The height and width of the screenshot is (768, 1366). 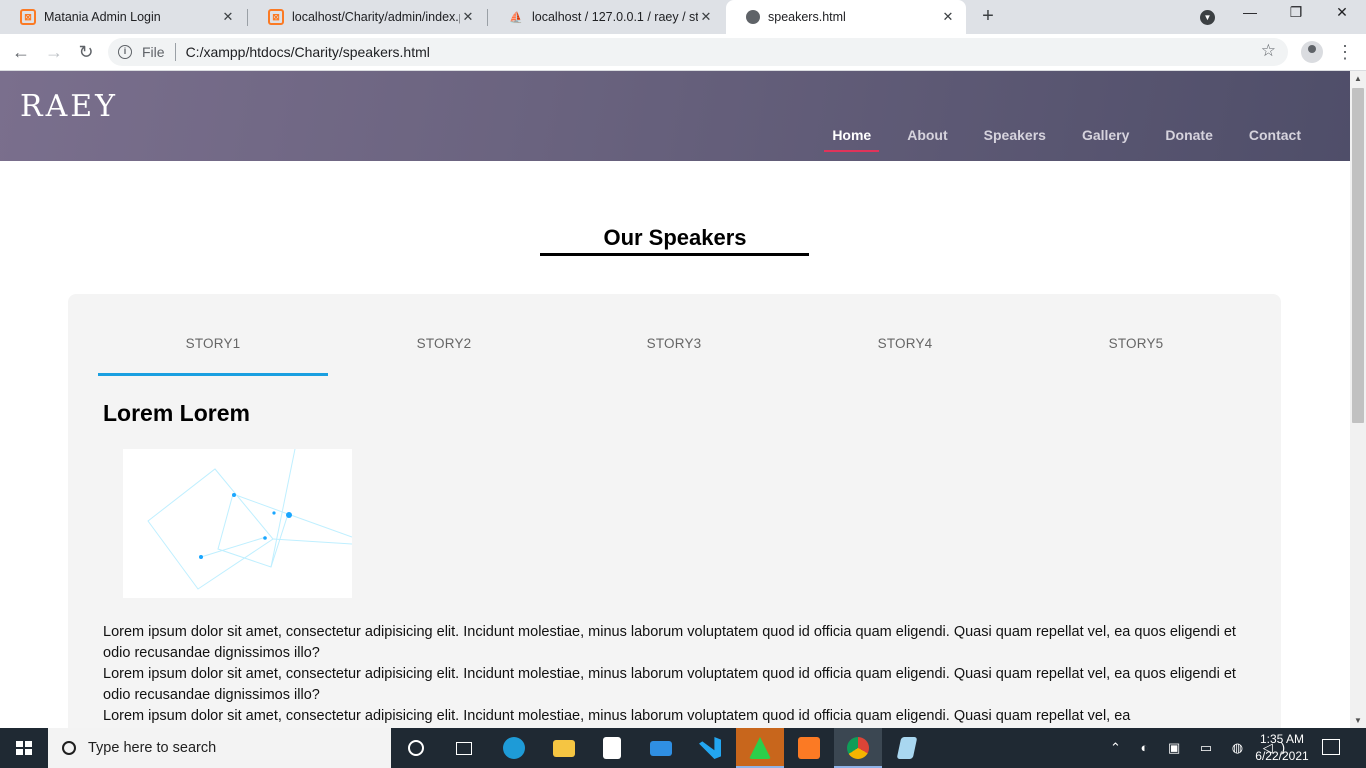 I want to click on search-placeholder: Type here to search, so click(x=152, y=748).